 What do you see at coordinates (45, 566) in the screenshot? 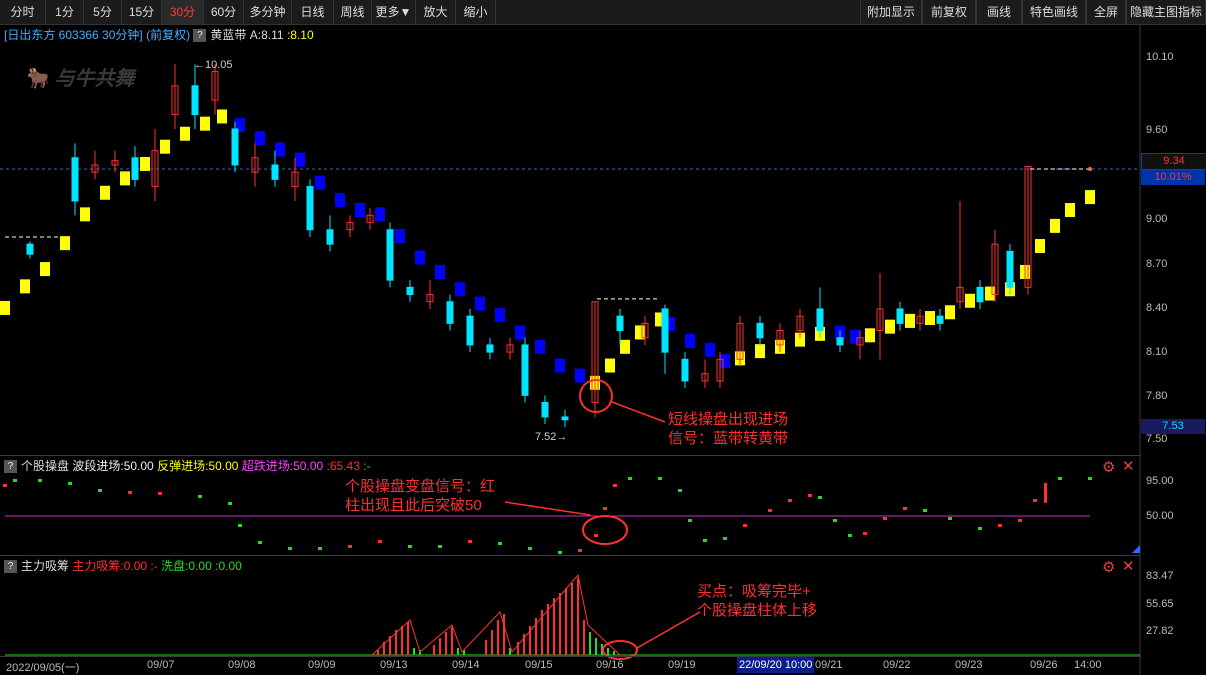
I see `panel3-title: 主力吸筹` at bounding box center [45, 566].